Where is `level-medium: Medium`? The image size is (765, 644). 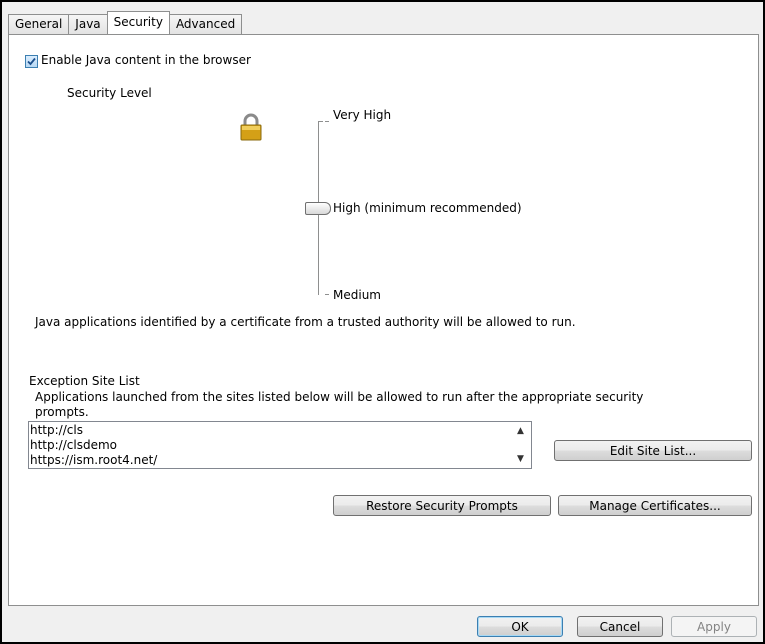
level-medium: Medium is located at coordinates (357, 295).